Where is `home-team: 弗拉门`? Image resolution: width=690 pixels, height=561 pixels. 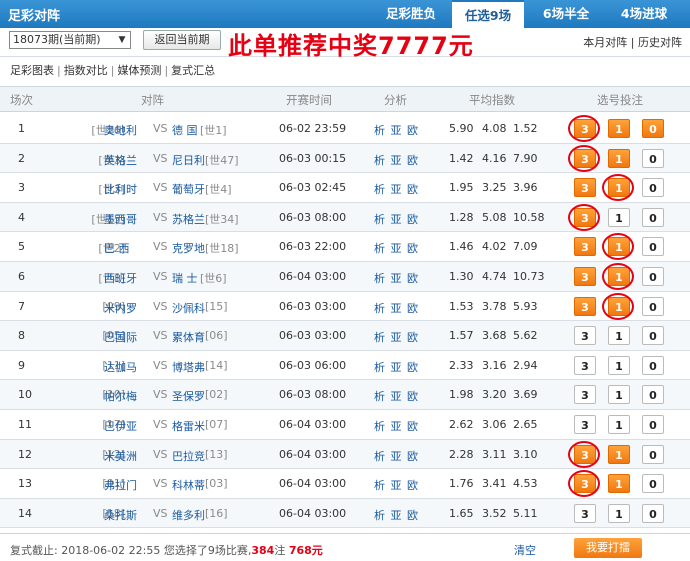
home-team: 弗拉门 is located at coordinates (132, 485).